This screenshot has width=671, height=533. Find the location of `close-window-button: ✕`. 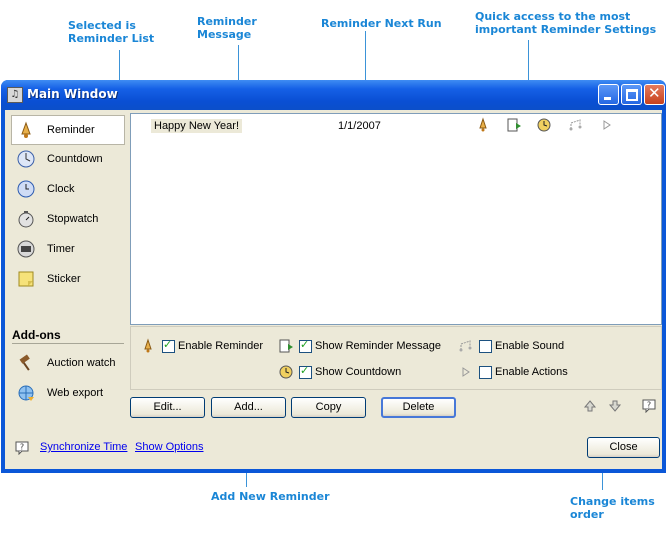

close-window-button: ✕ is located at coordinates (654, 94).